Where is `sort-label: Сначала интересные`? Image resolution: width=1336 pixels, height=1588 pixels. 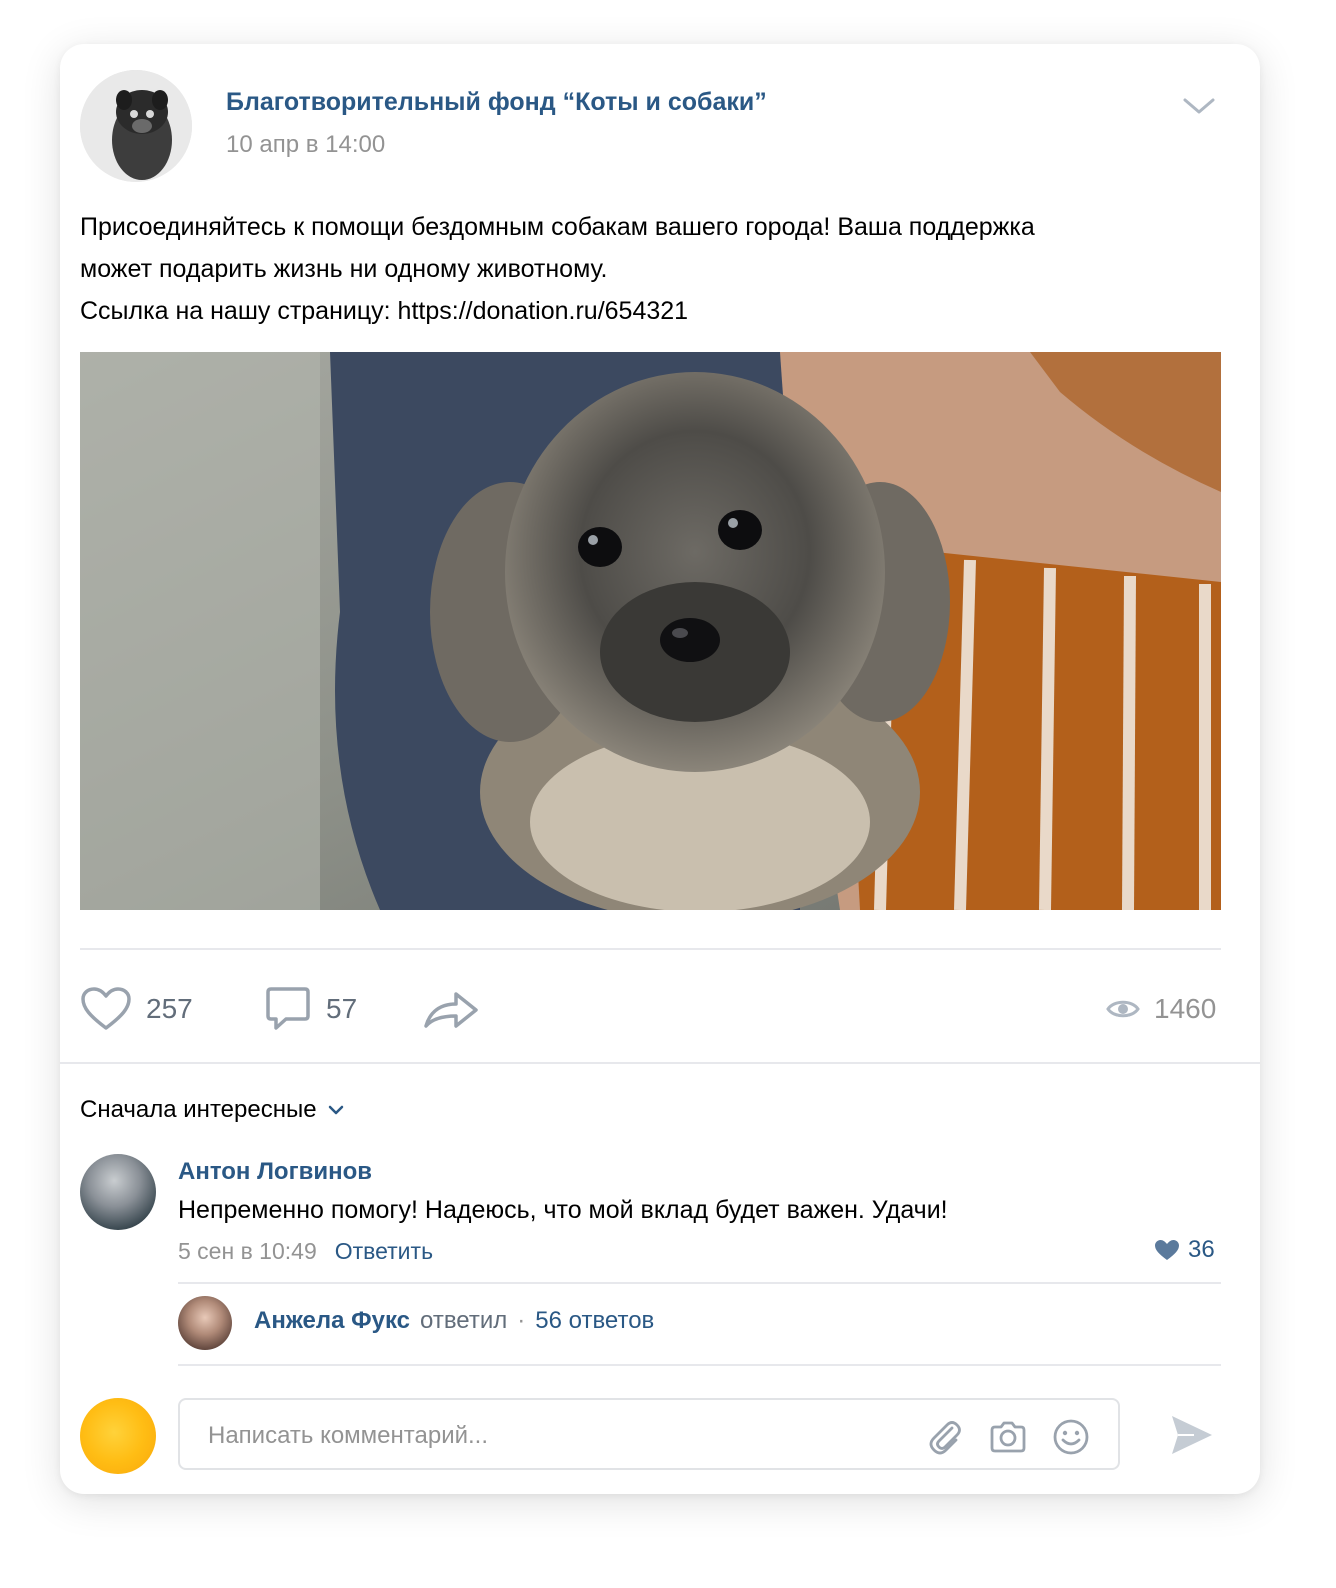 sort-label: Сначала интересные is located at coordinates (198, 1109).